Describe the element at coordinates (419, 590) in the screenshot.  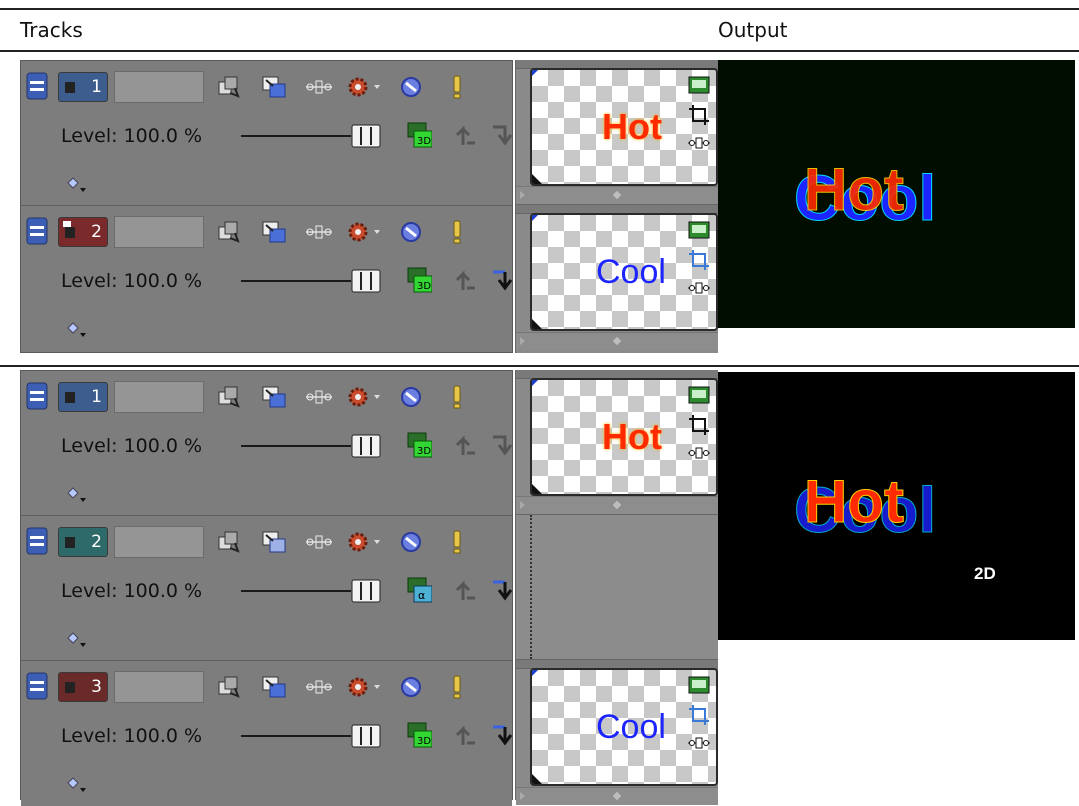
I see `alpha-icon: α` at that location.